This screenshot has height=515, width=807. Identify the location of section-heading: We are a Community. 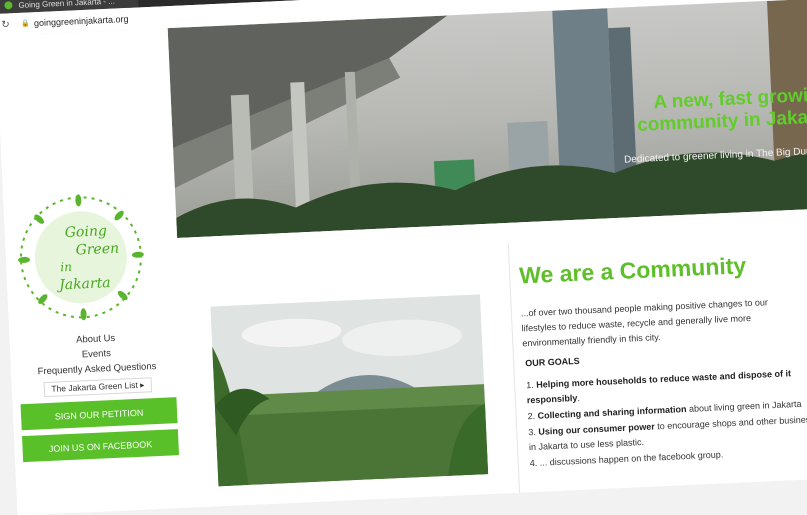
(633, 270).